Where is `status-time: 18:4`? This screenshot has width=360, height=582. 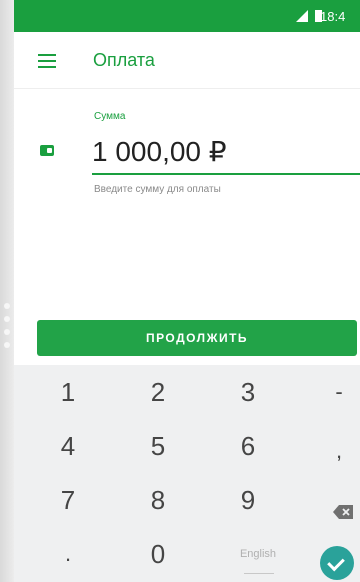 status-time: 18:4 is located at coordinates (333, 16).